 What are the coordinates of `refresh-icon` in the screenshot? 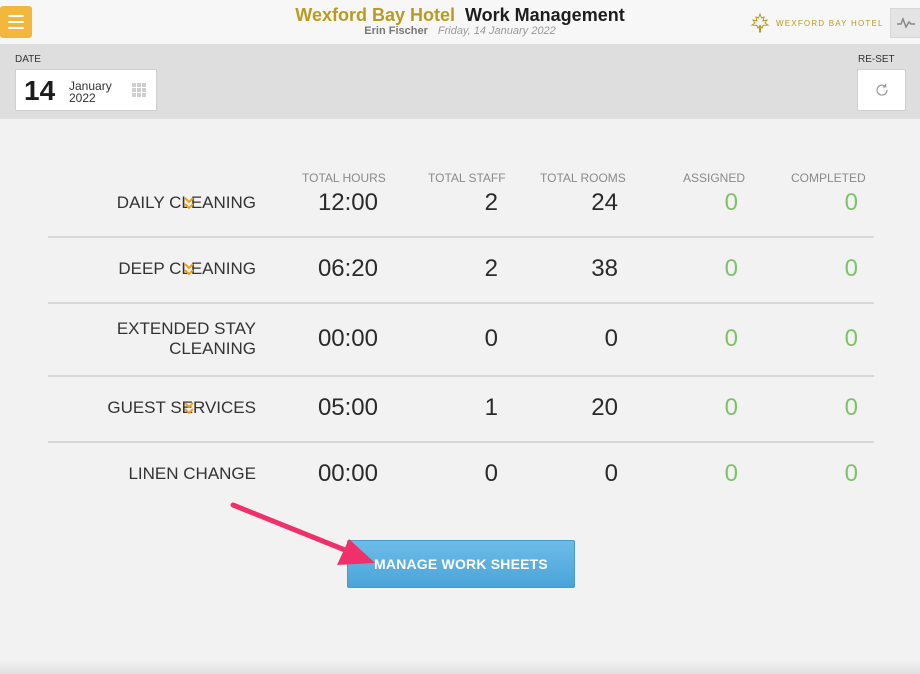 It's located at (881, 89).